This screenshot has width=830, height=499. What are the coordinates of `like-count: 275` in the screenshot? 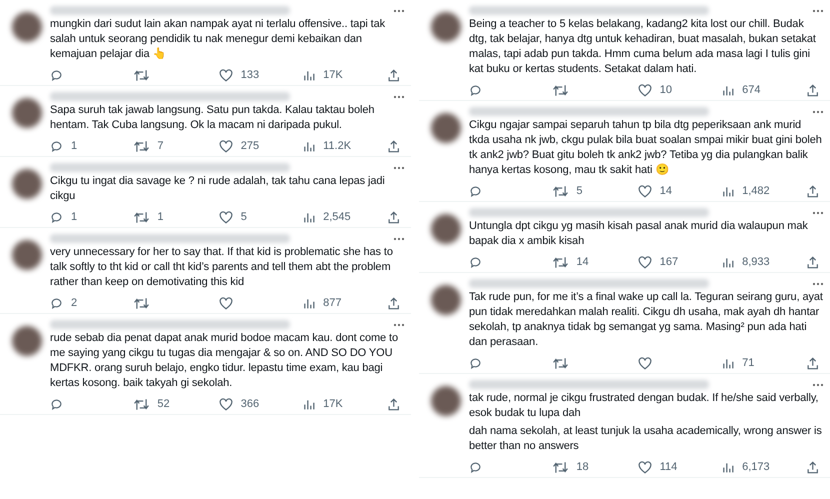 It's located at (250, 146).